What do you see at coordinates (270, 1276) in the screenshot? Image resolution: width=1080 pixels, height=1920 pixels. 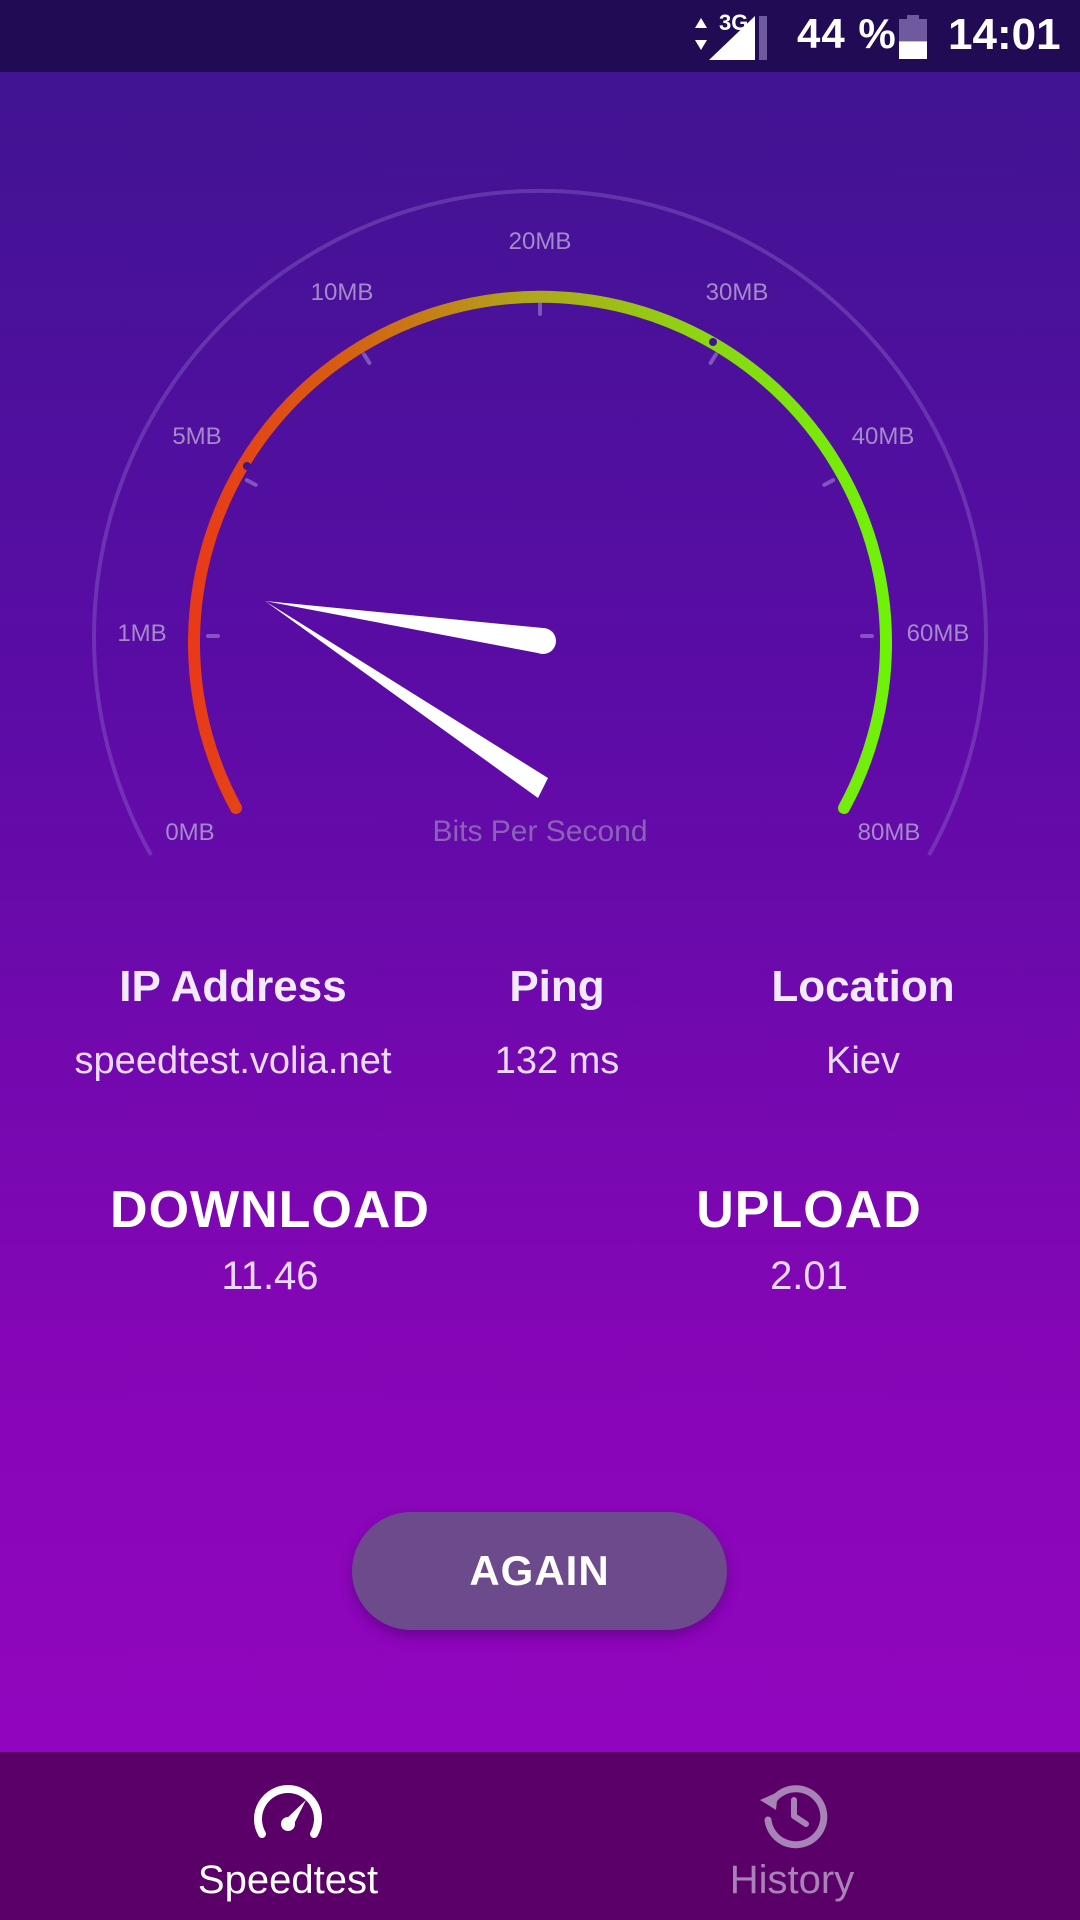 I see `download-value: 11.46` at bounding box center [270, 1276].